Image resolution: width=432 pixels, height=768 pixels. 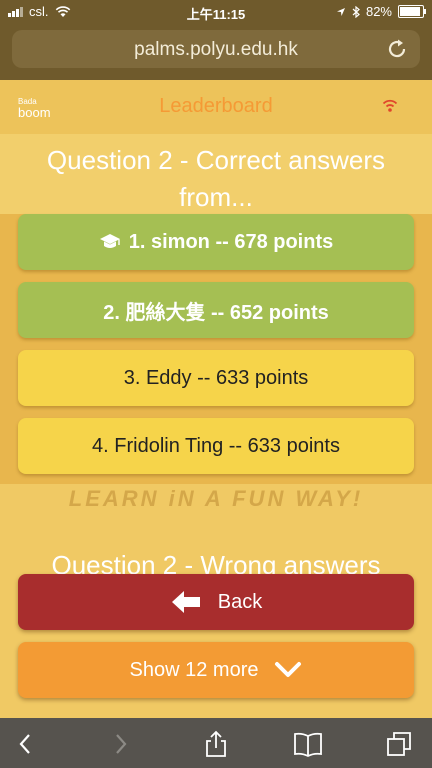 I want to click on battery-percent: 82%, so click(x=378, y=11).